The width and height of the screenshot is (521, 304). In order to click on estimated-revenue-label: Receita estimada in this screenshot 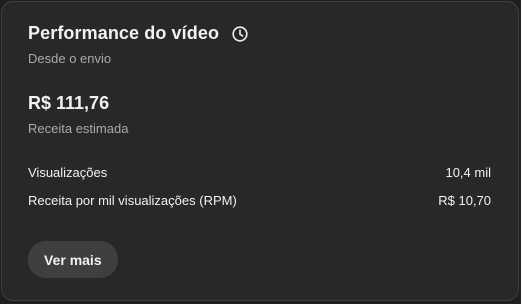, I will do `click(78, 128)`.